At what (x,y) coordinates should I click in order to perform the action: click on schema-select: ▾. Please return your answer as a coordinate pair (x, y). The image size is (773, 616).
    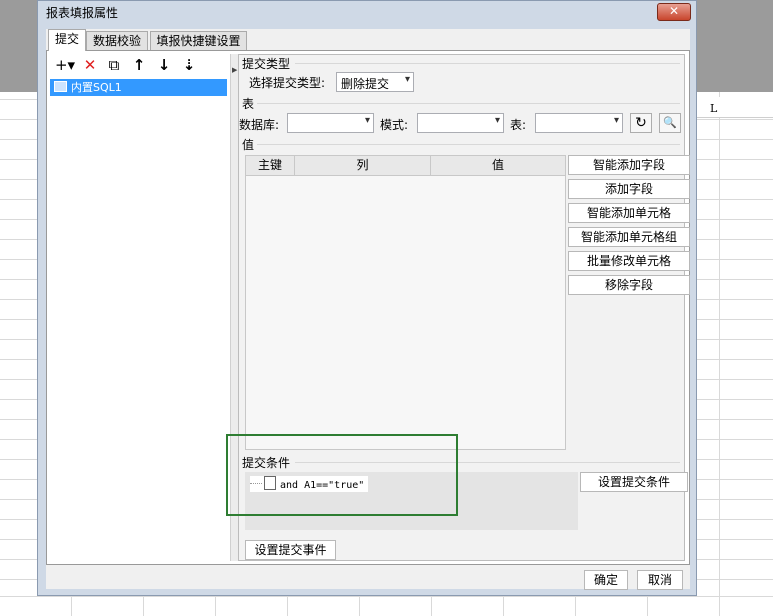
    Looking at the image, I should click on (460, 123).